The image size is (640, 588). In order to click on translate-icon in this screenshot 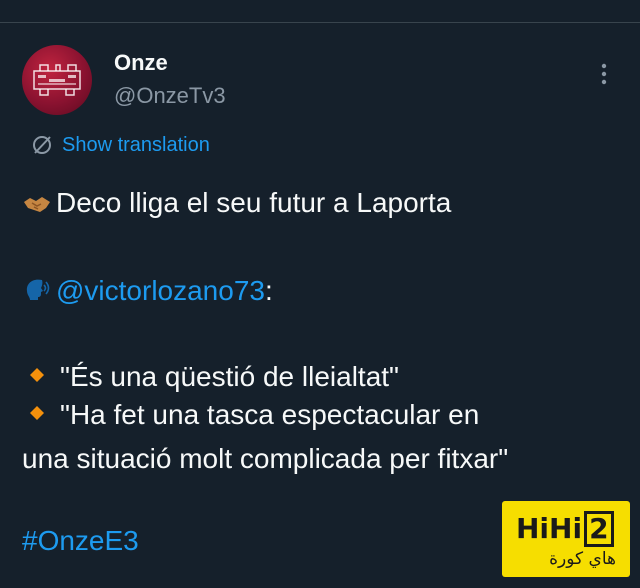, I will do `click(42, 145)`.